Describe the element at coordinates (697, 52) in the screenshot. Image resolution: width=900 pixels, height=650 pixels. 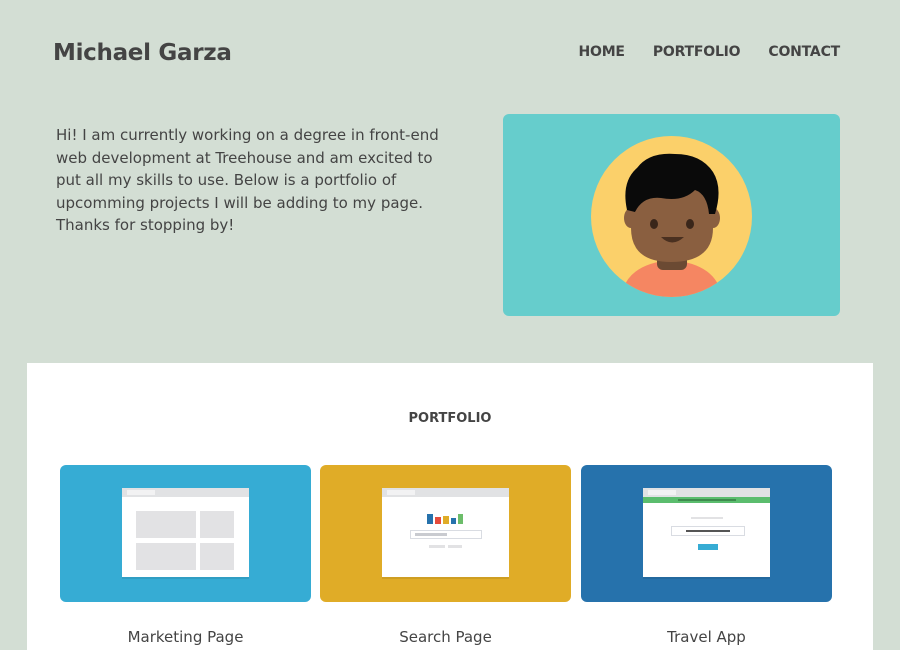
I see `nav-portfolio: PORTFOLIO` at that location.